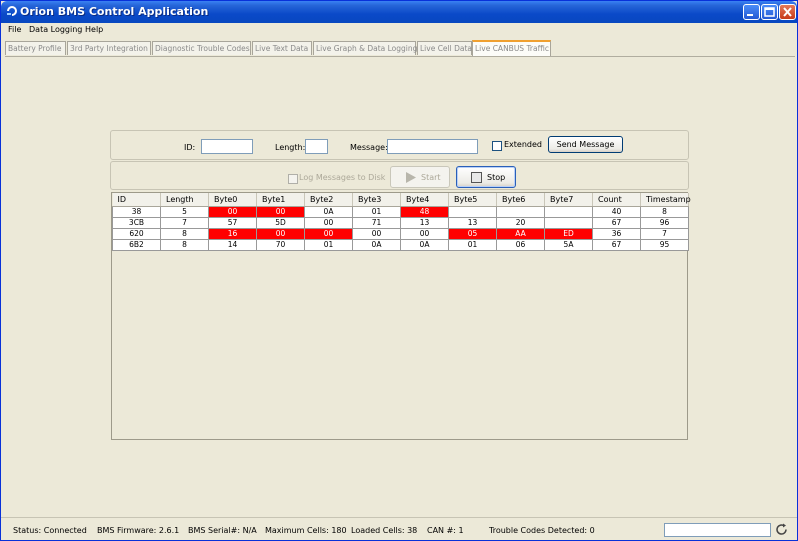 The image size is (798, 541). What do you see at coordinates (486, 177) in the screenshot?
I see `stop-button: Stop` at bounding box center [486, 177].